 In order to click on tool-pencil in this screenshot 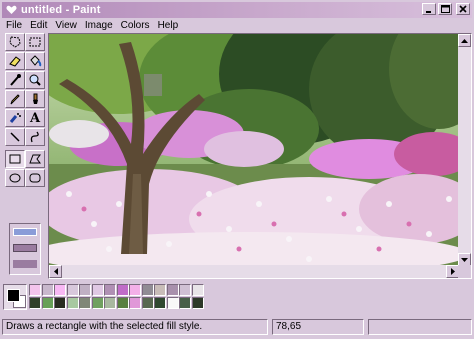, I will do `click(15, 99)`.